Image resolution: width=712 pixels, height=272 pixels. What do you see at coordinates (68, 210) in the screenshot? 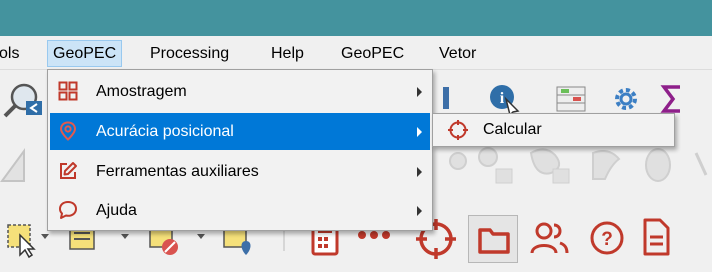
I see `speech-bubble-icon` at bounding box center [68, 210].